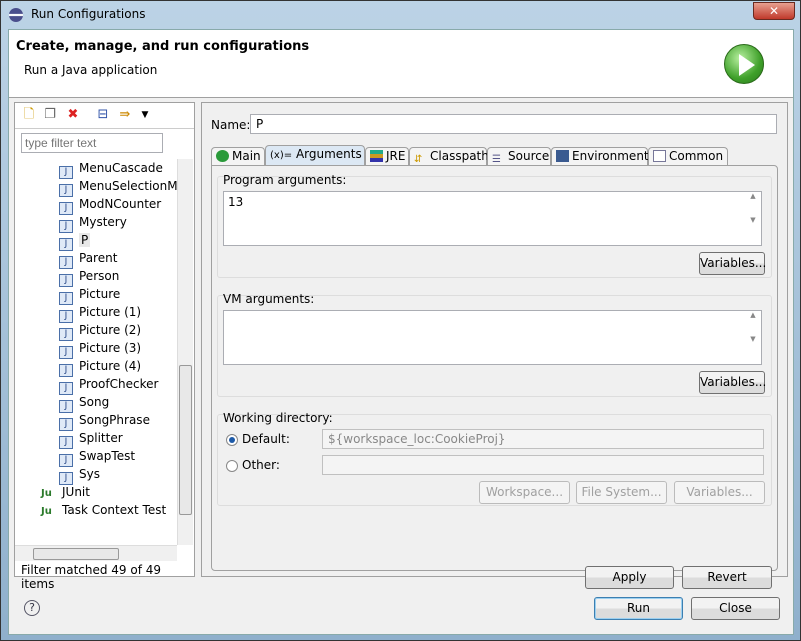 This screenshot has width=801, height=641. Describe the element at coordinates (185, 352) in the screenshot. I see `tree-vertical-scrollbar` at that location.